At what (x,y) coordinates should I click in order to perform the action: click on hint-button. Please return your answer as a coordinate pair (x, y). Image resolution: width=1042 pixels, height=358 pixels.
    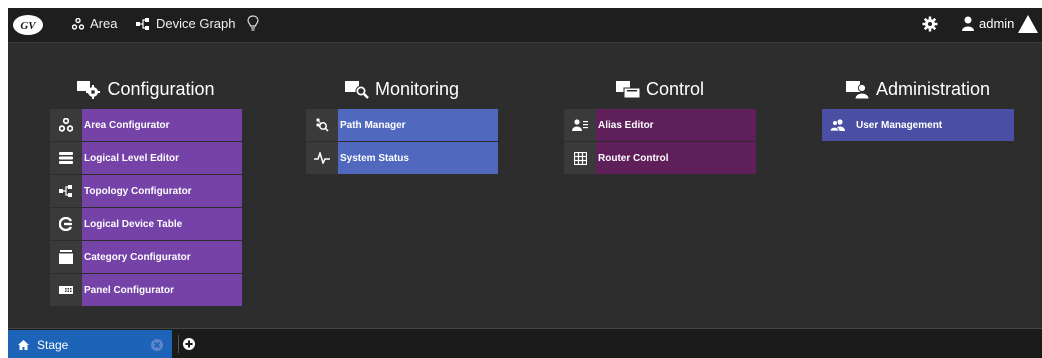
    Looking at the image, I should click on (253, 23).